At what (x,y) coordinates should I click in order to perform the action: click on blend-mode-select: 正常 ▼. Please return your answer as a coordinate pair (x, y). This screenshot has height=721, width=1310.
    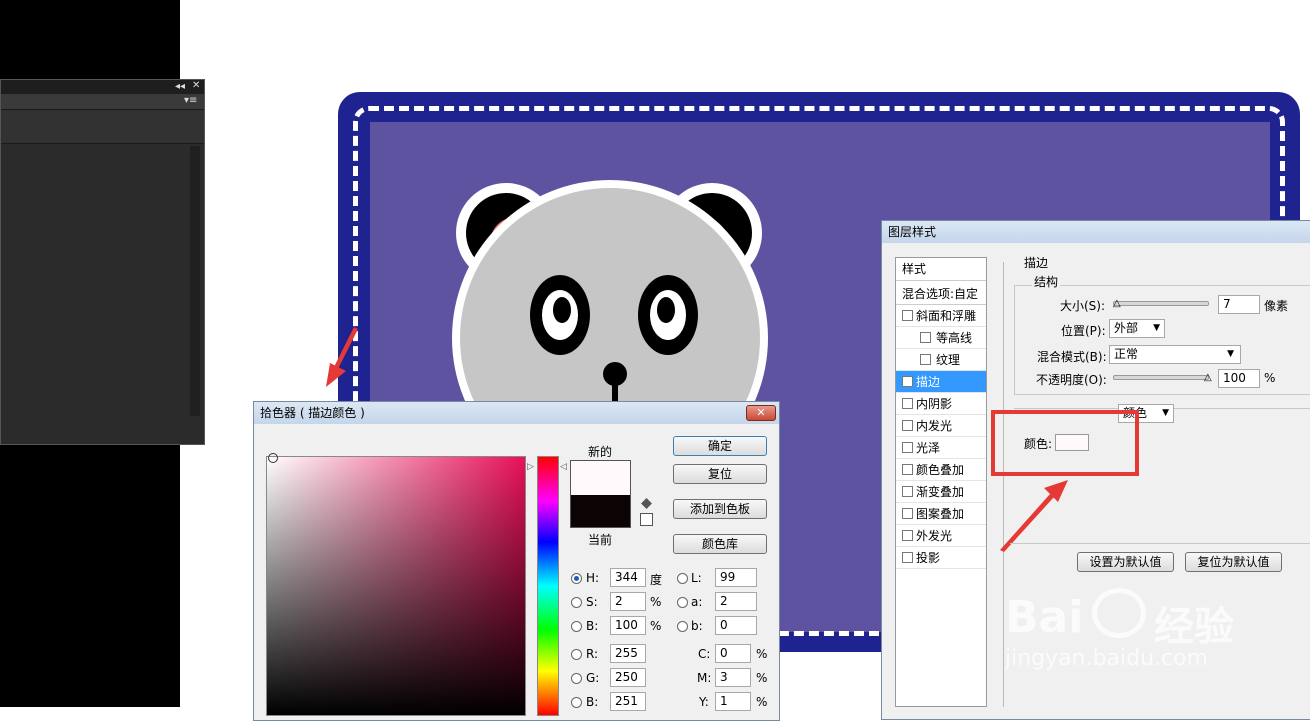
    Looking at the image, I should click on (1175, 354).